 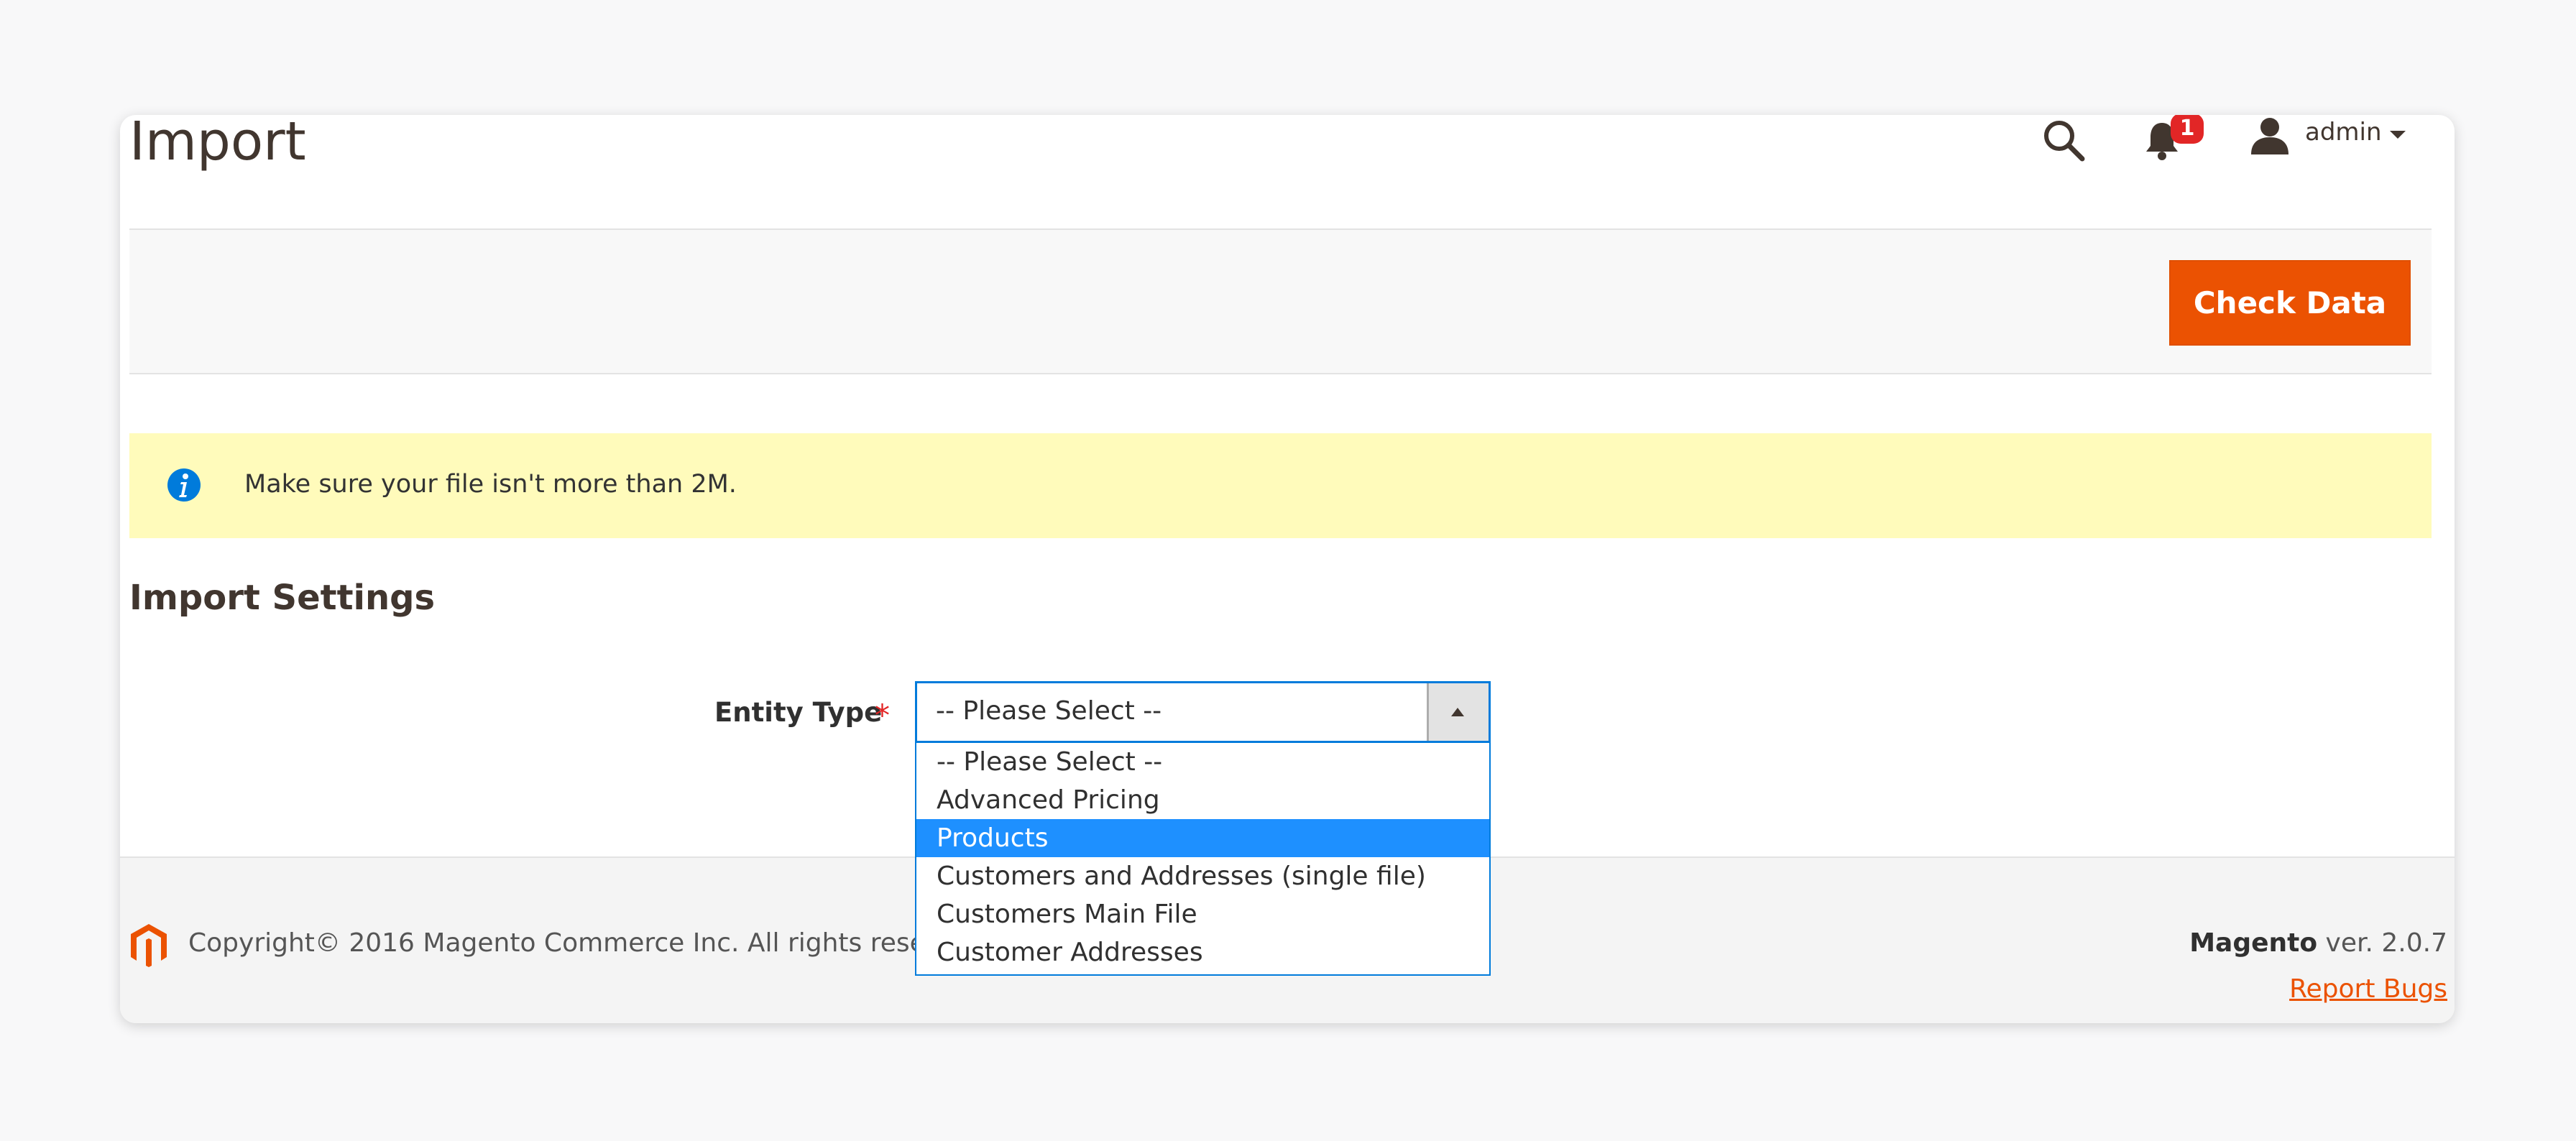 I want to click on notification-badge: 1, so click(x=2187, y=129).